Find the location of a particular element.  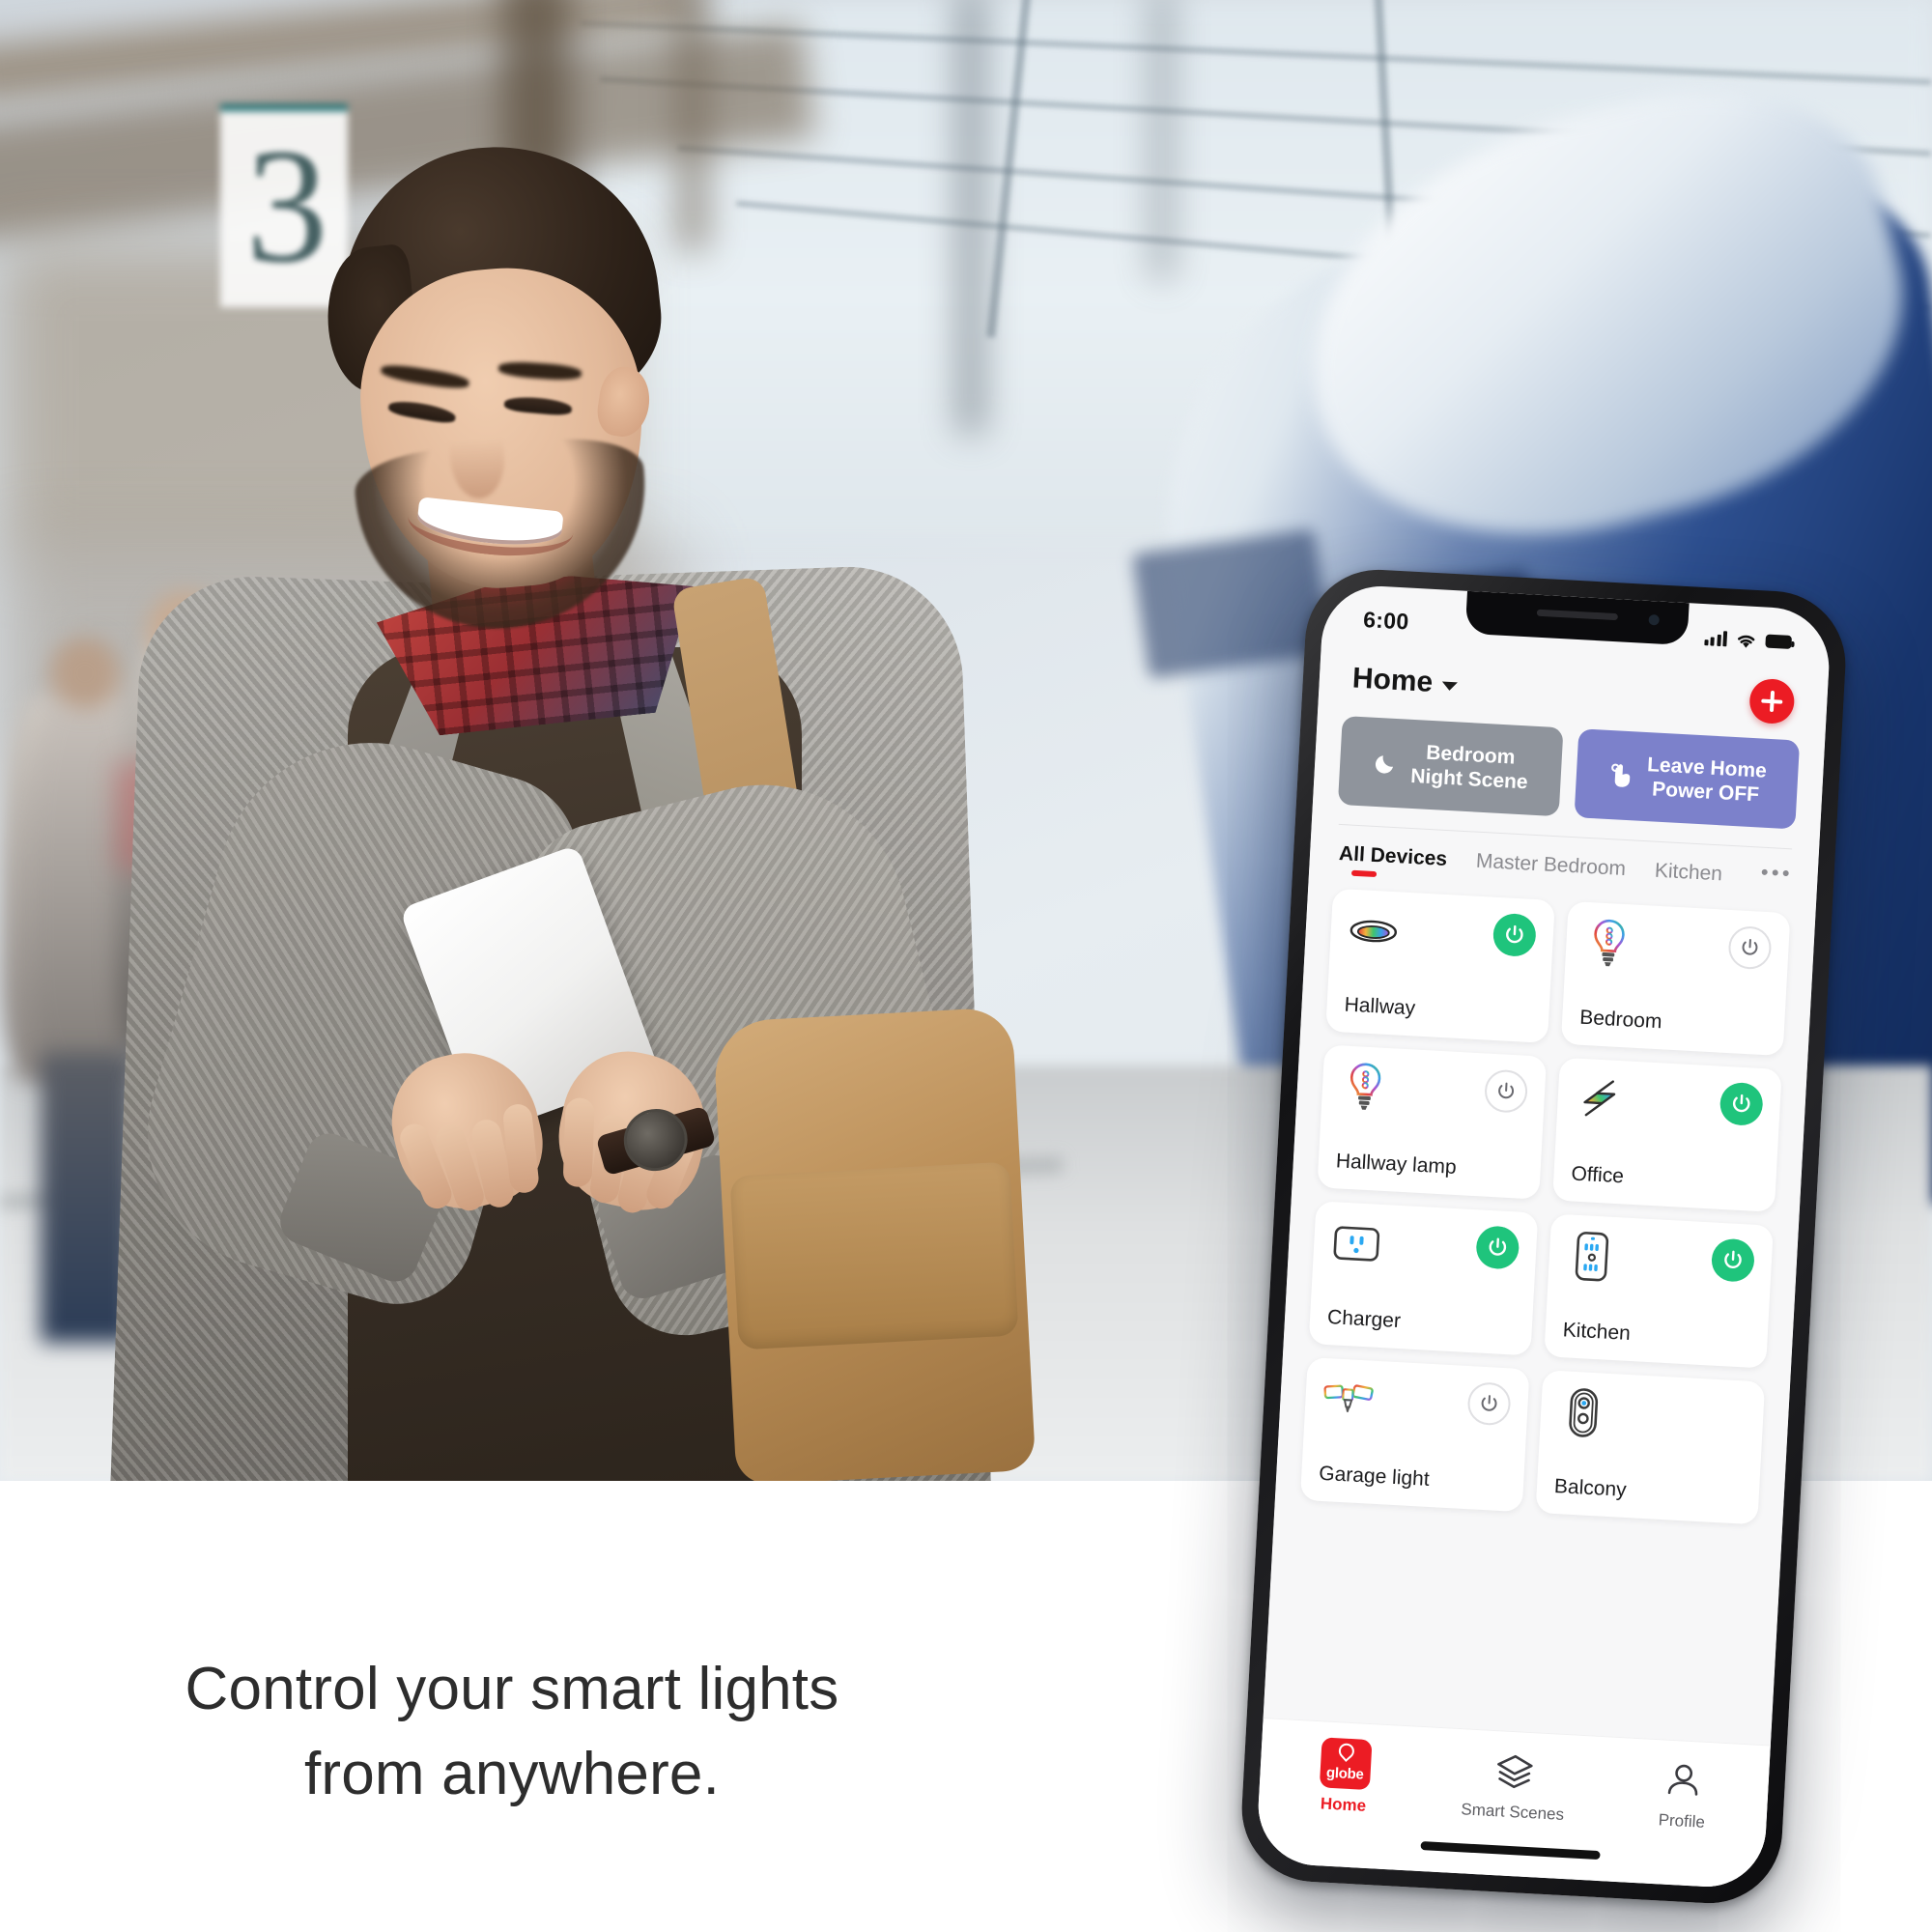

finger is located at coordinates (578, 1142).